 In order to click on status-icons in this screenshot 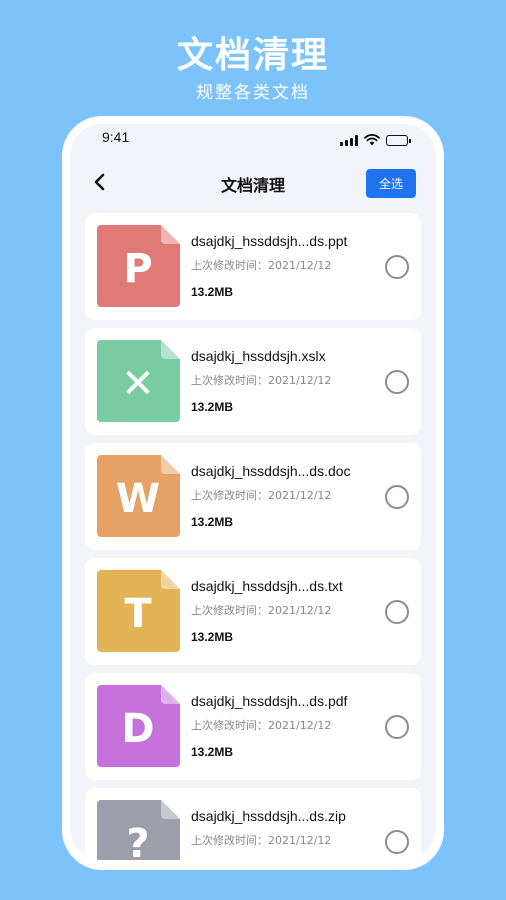, I will do `click(375, 140)`.